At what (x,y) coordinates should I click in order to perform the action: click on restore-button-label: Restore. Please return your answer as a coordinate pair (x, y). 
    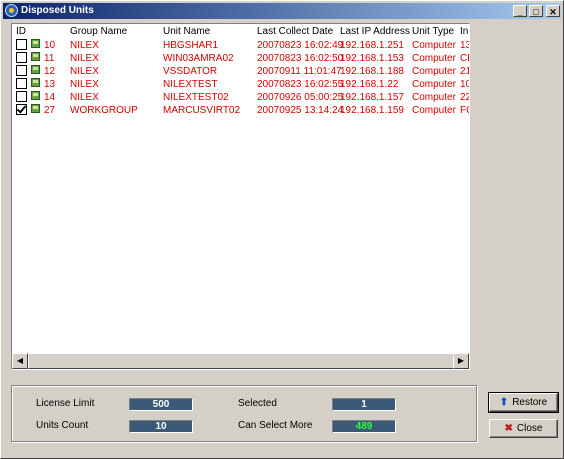
    Looking at the image, I should click on (530, 402).